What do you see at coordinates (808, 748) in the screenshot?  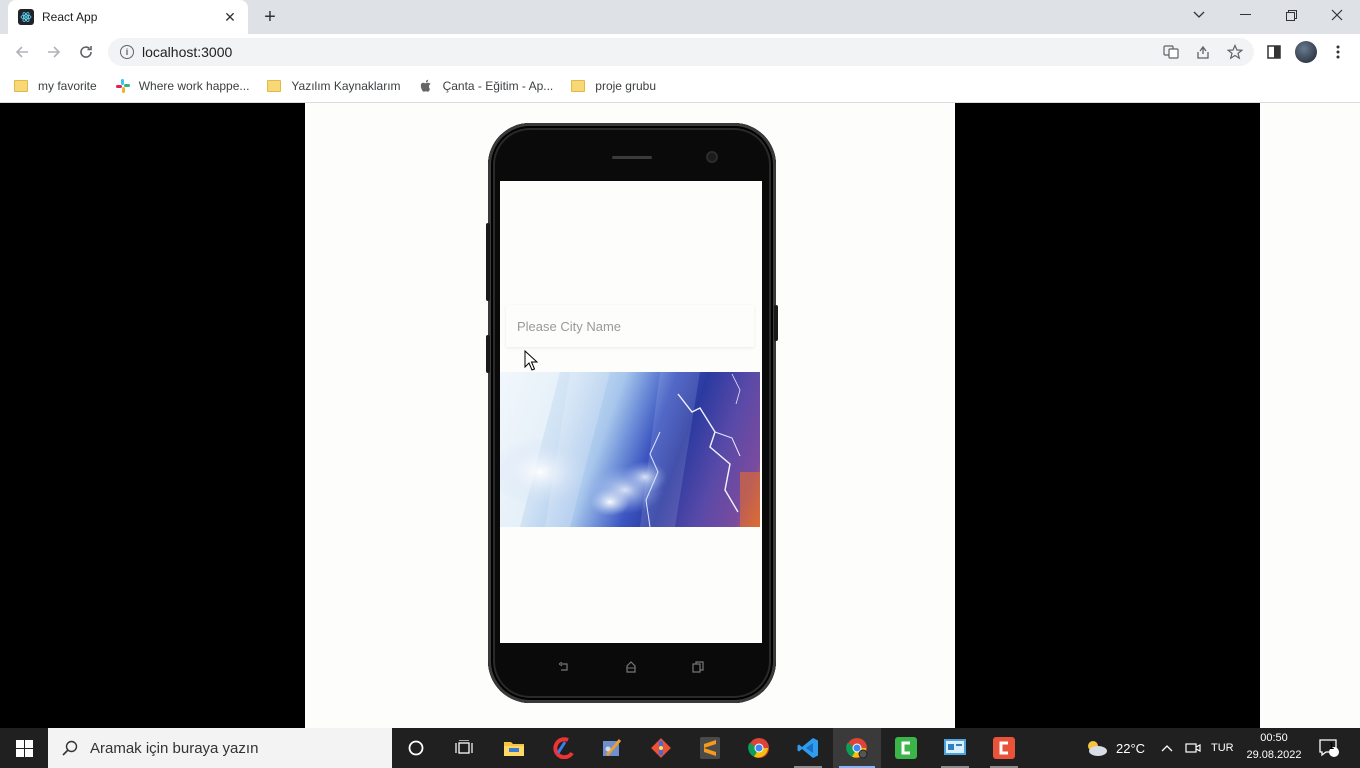 I see `vscode-icon` at bounding box center [808, 748].